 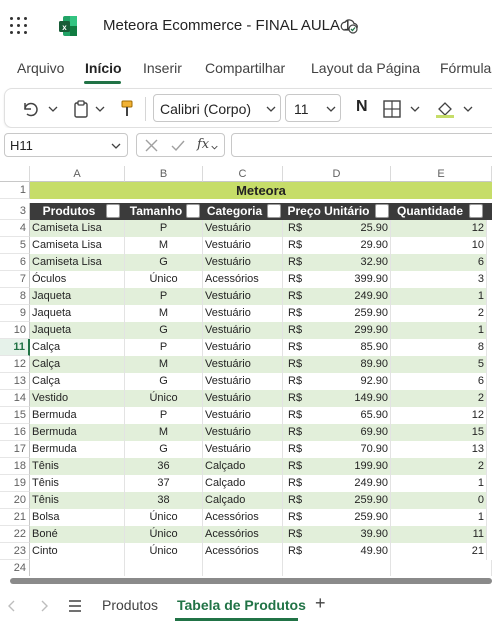 I want to click on horizontal-scrollbar, so click(x=246, y=581).